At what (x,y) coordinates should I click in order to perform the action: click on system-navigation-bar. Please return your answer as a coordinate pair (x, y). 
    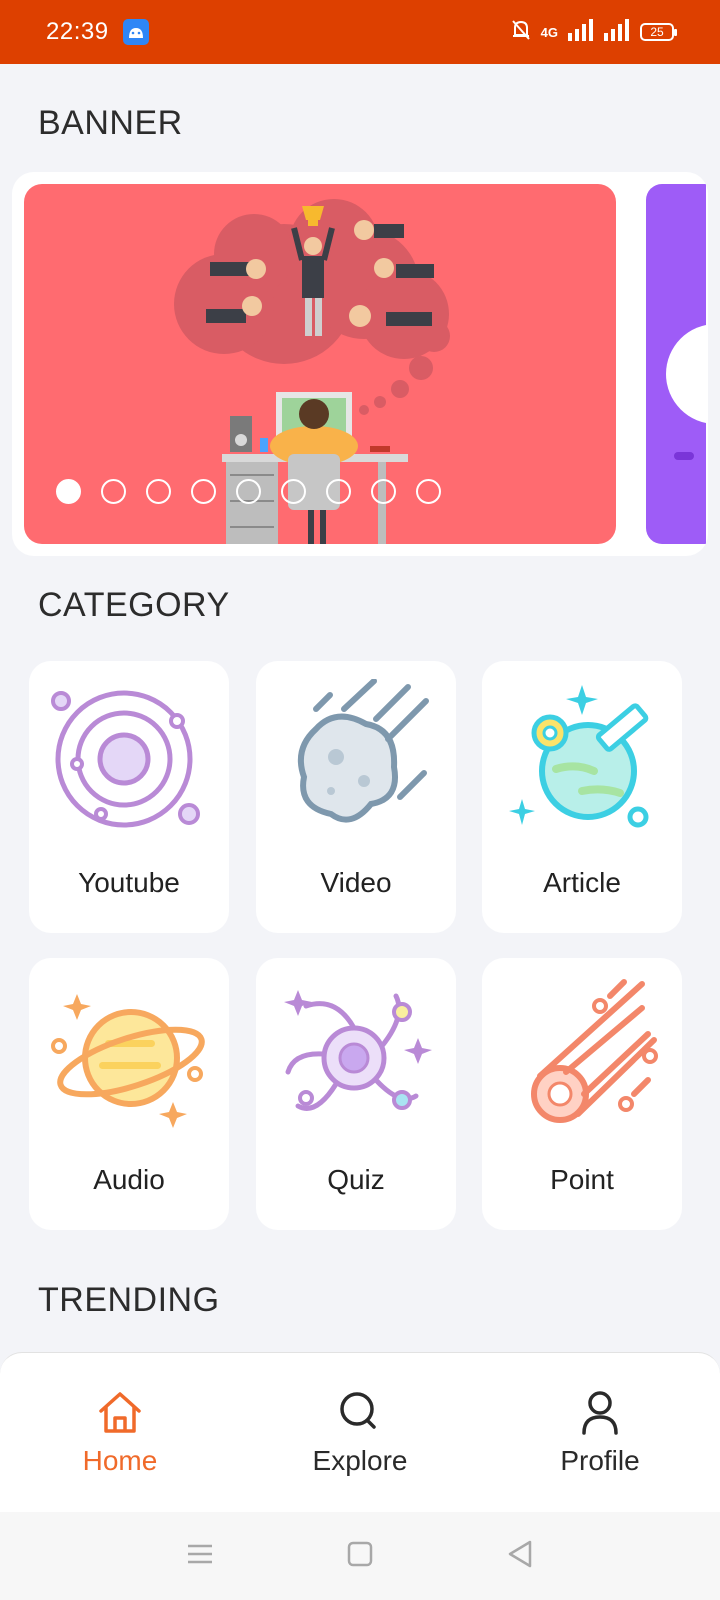
    Looking at the image, I should click on (360, 1556).